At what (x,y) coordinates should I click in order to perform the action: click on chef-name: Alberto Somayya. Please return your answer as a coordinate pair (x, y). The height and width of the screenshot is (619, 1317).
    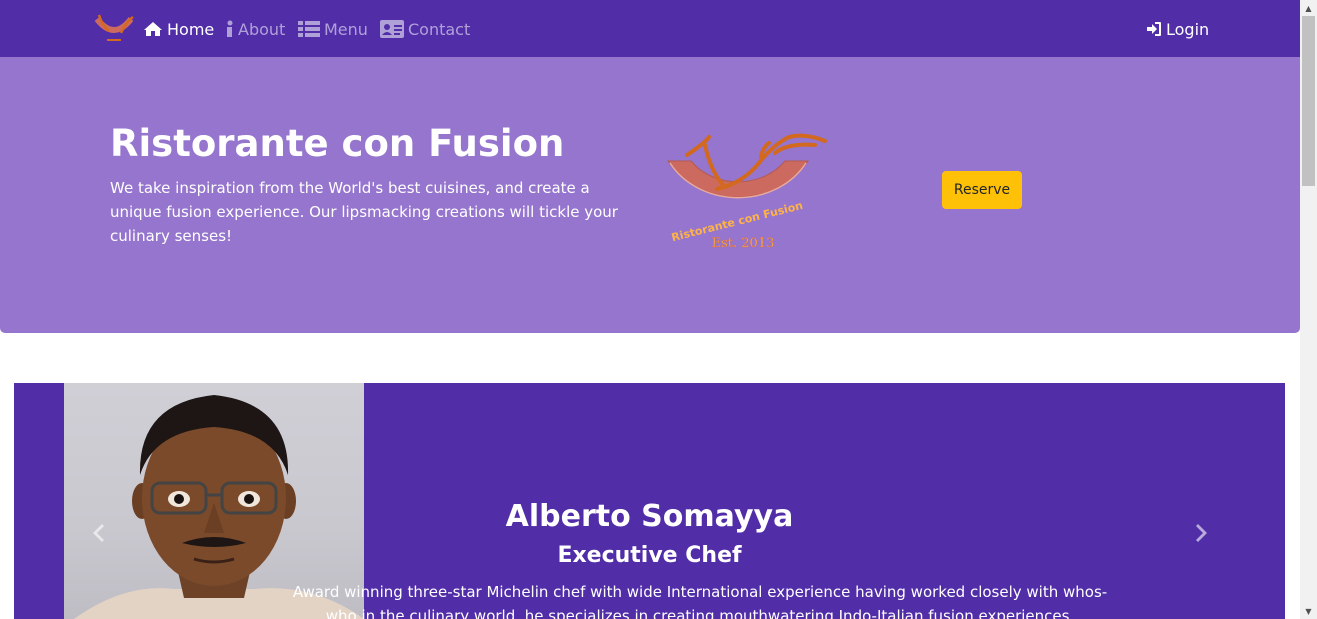
    Looking at the image, I should click on (649, 516).